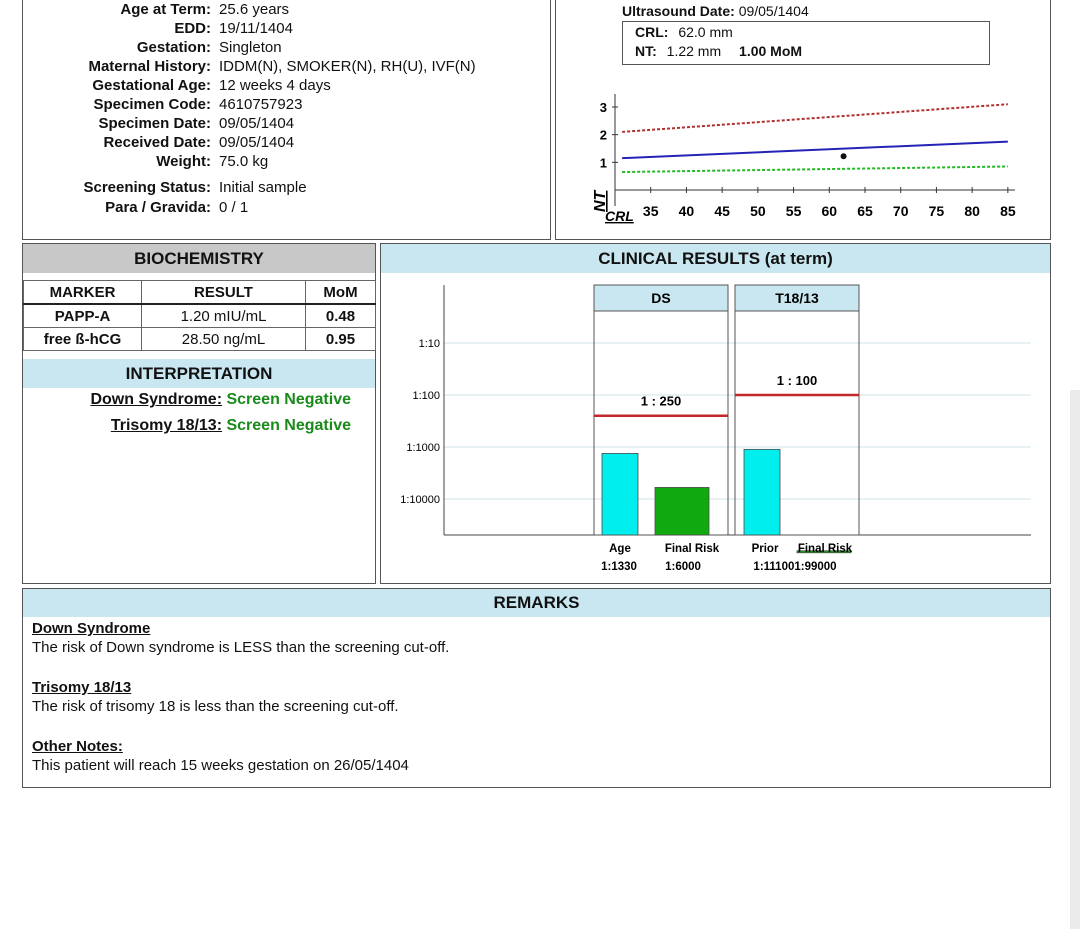  Describe the element at coordinates (865, 211) in the screenshot. I see `x-tick-label: 65` at that location.